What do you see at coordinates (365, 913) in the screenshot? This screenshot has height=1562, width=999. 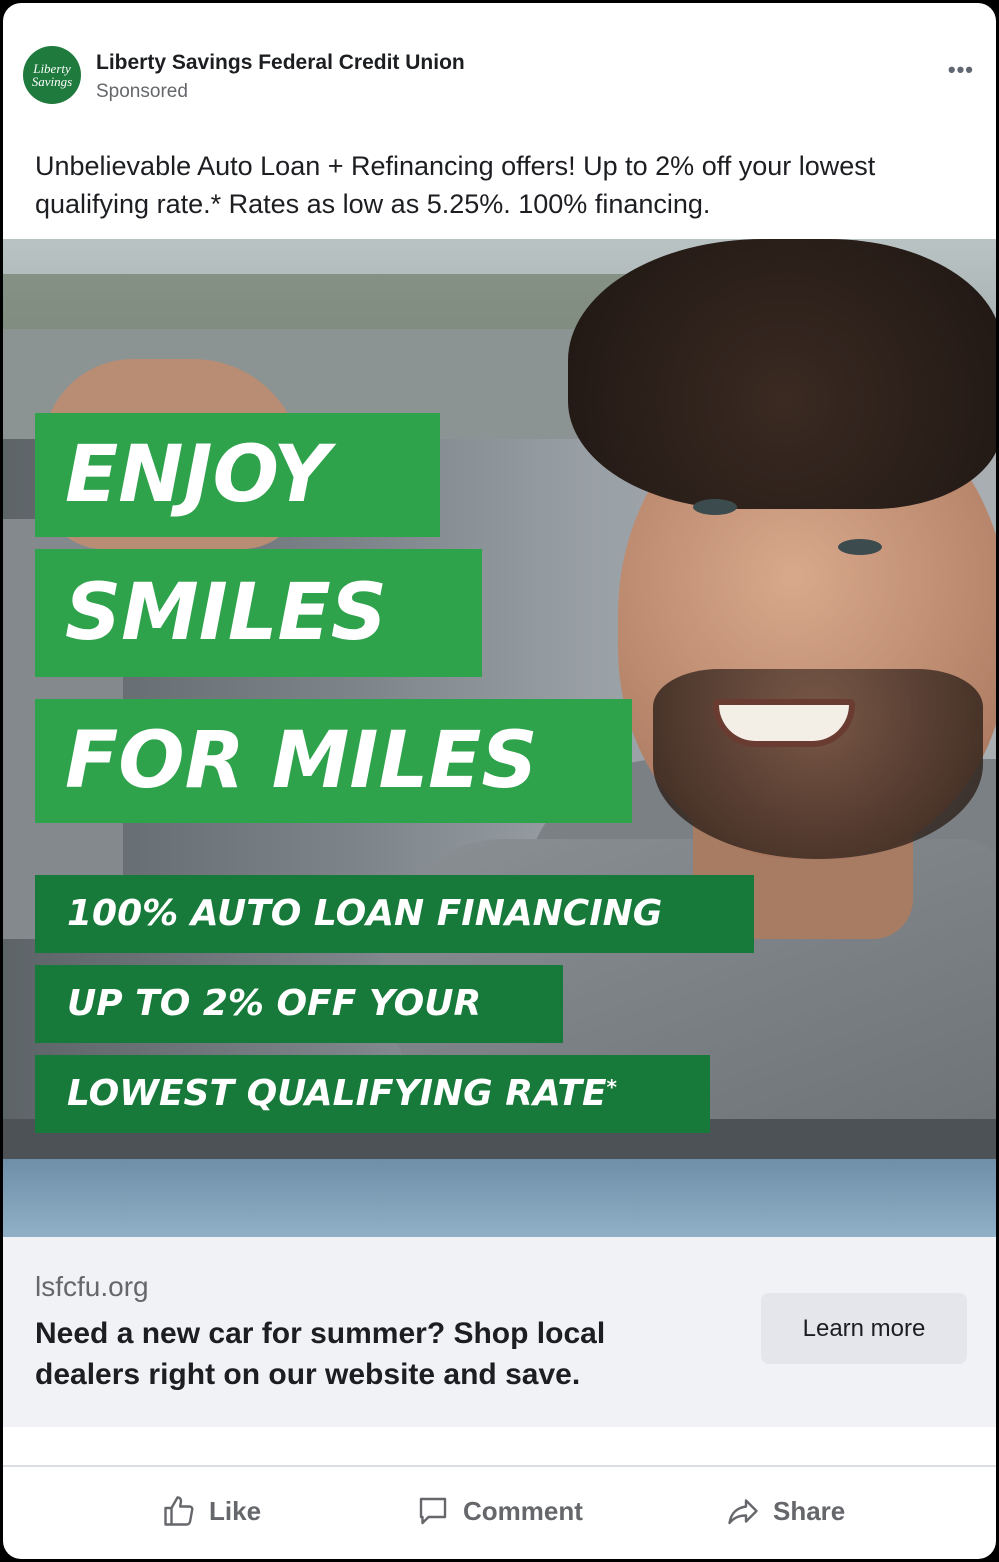 I see `promo-text-1: 100% AUTO LOAN FINANCING` at bounding box center [365, 913].